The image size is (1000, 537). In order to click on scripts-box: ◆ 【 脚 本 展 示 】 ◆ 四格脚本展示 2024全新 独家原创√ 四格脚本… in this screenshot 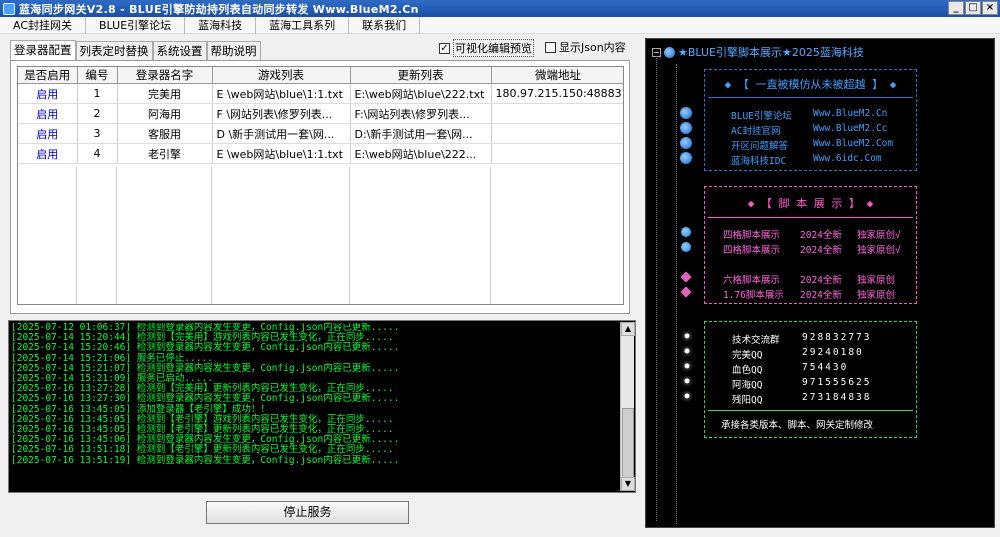, I will do `click(810, 245)`.